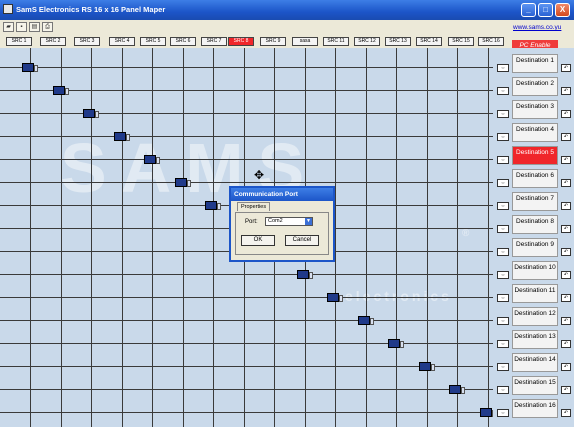  What do you see at coordinates (153, 41) in the screenshot?
I see `source-button: SRC 5` at bounding box center [153, 41].